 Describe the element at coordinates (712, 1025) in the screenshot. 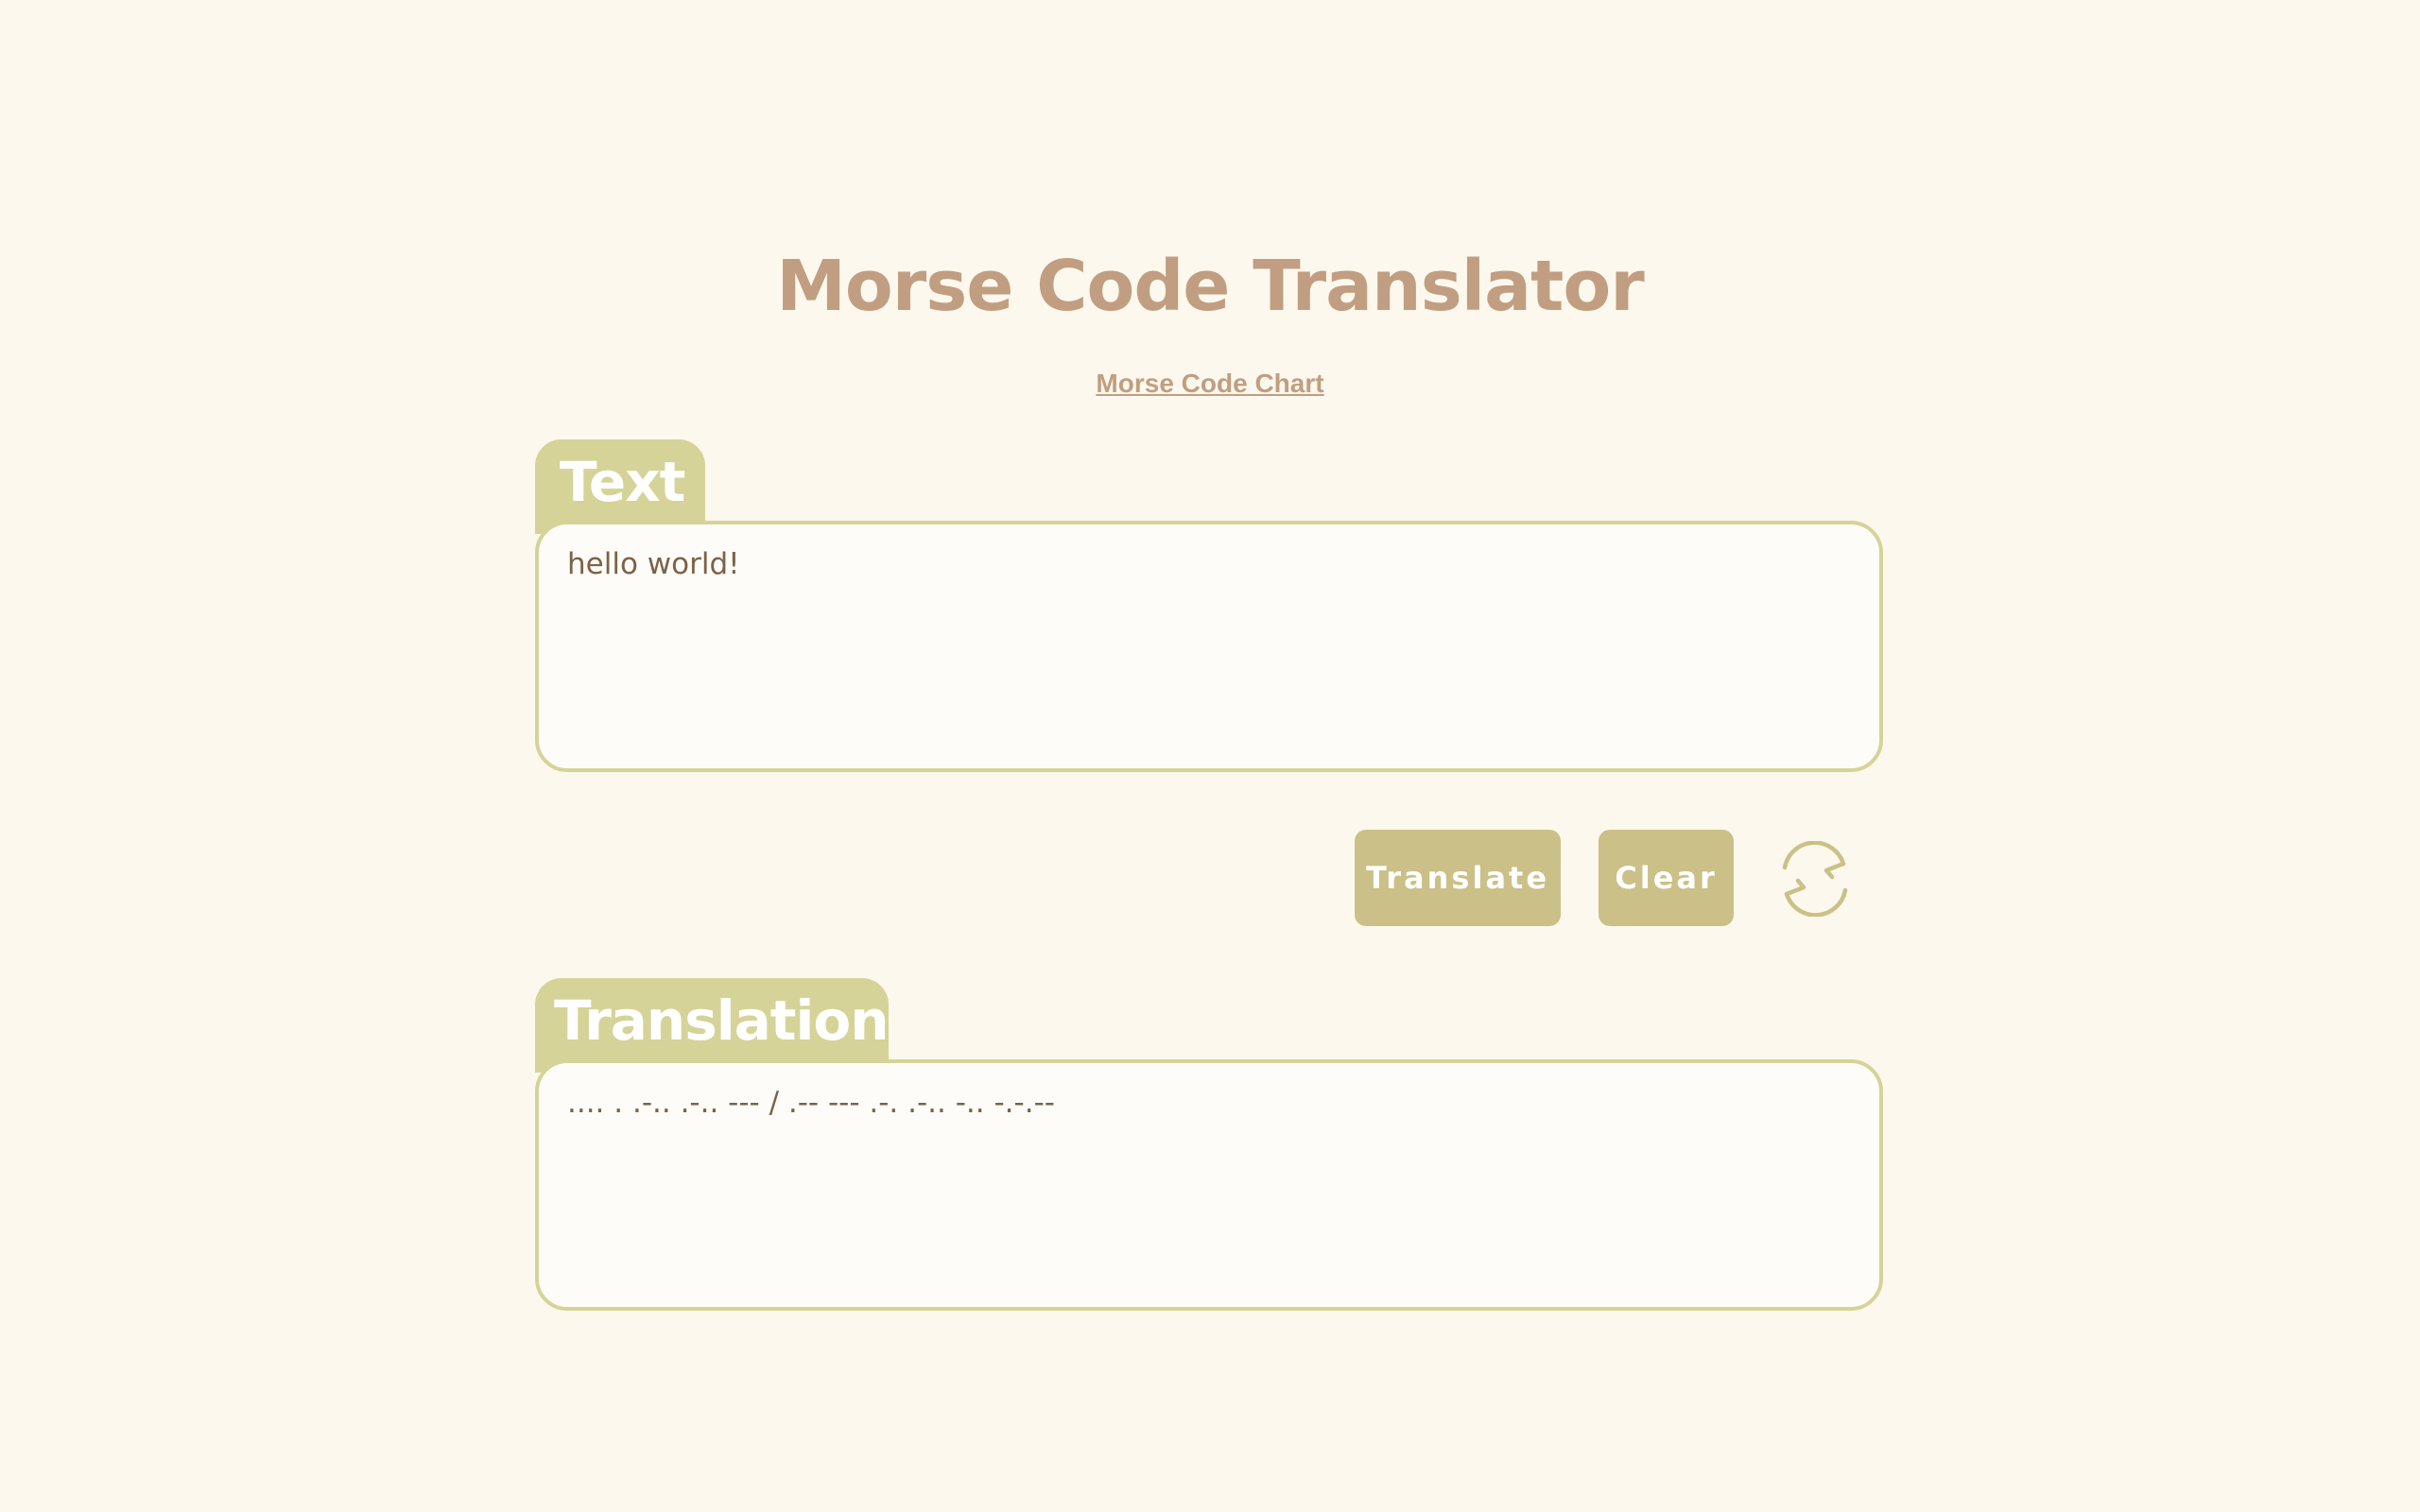

I see `translation-tab-label: Translation` at that location.